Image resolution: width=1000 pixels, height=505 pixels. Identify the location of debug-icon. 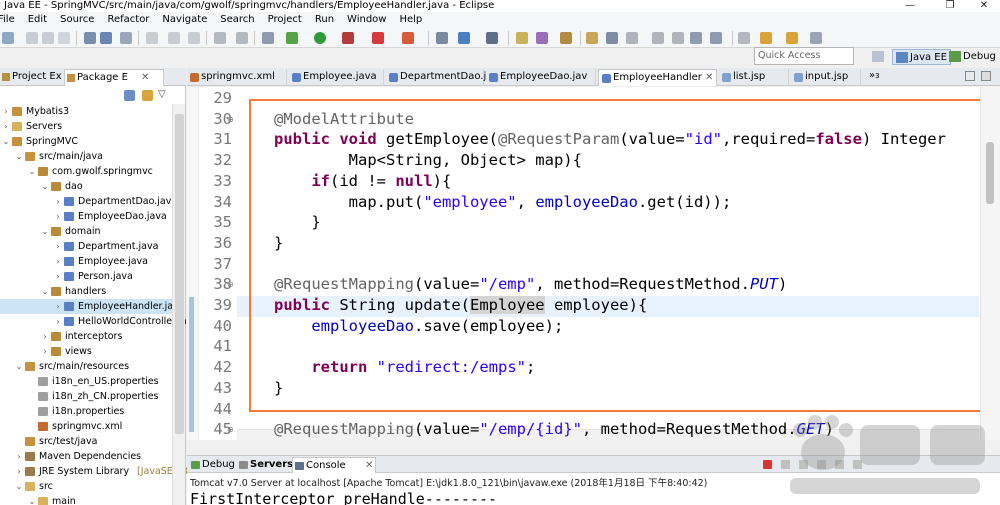
(292, 38).